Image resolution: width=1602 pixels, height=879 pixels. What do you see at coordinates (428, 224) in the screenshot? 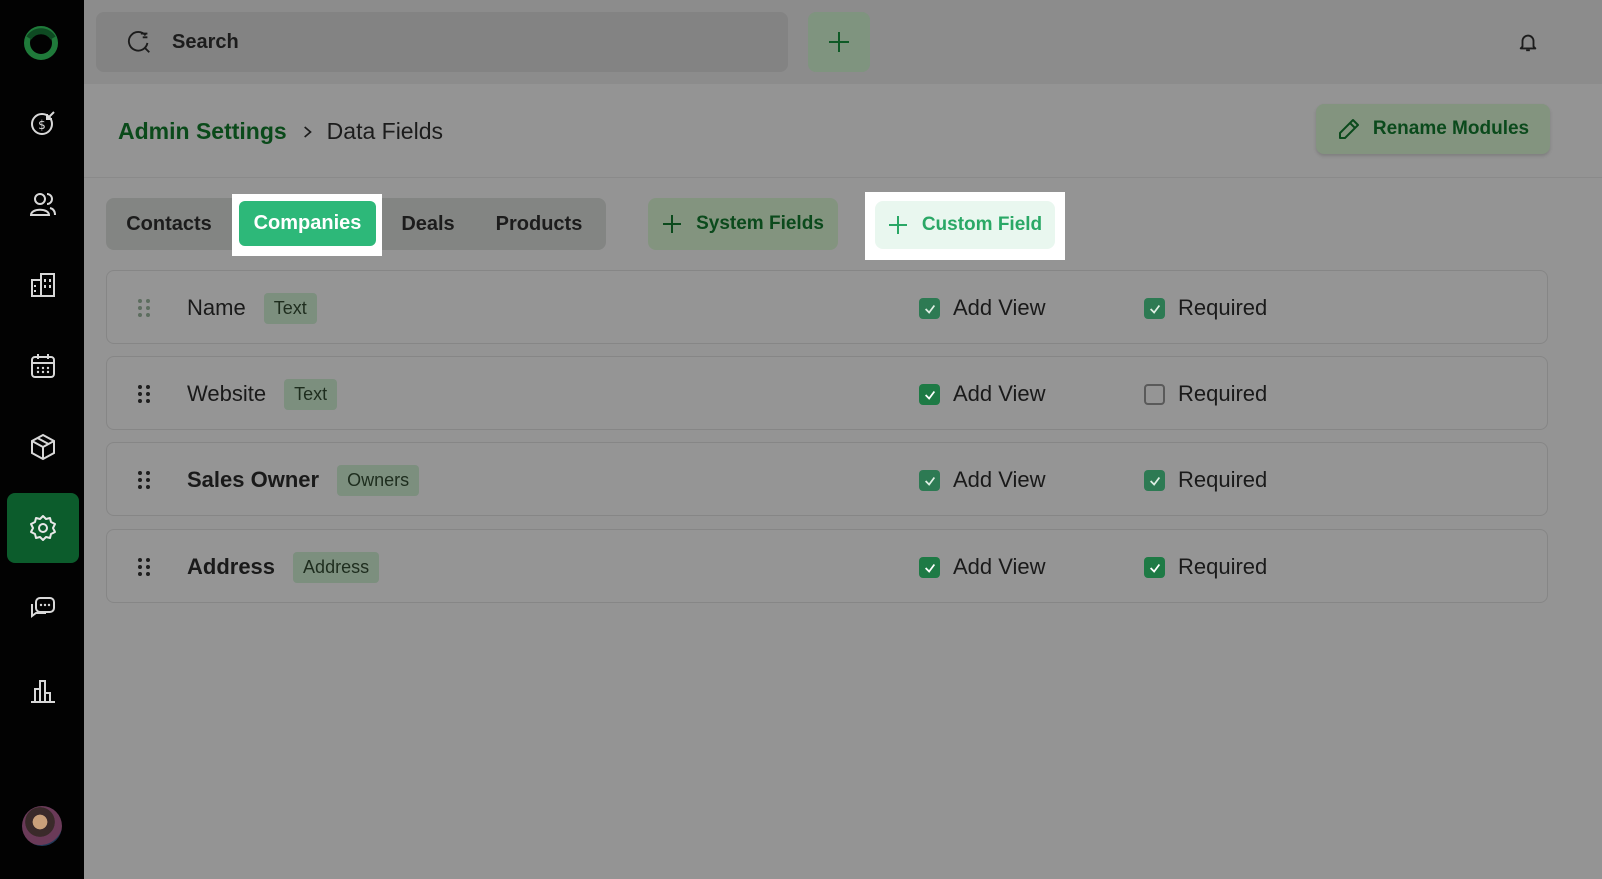
I see `tab-deals: Deals` at bounding box center [428, 224].